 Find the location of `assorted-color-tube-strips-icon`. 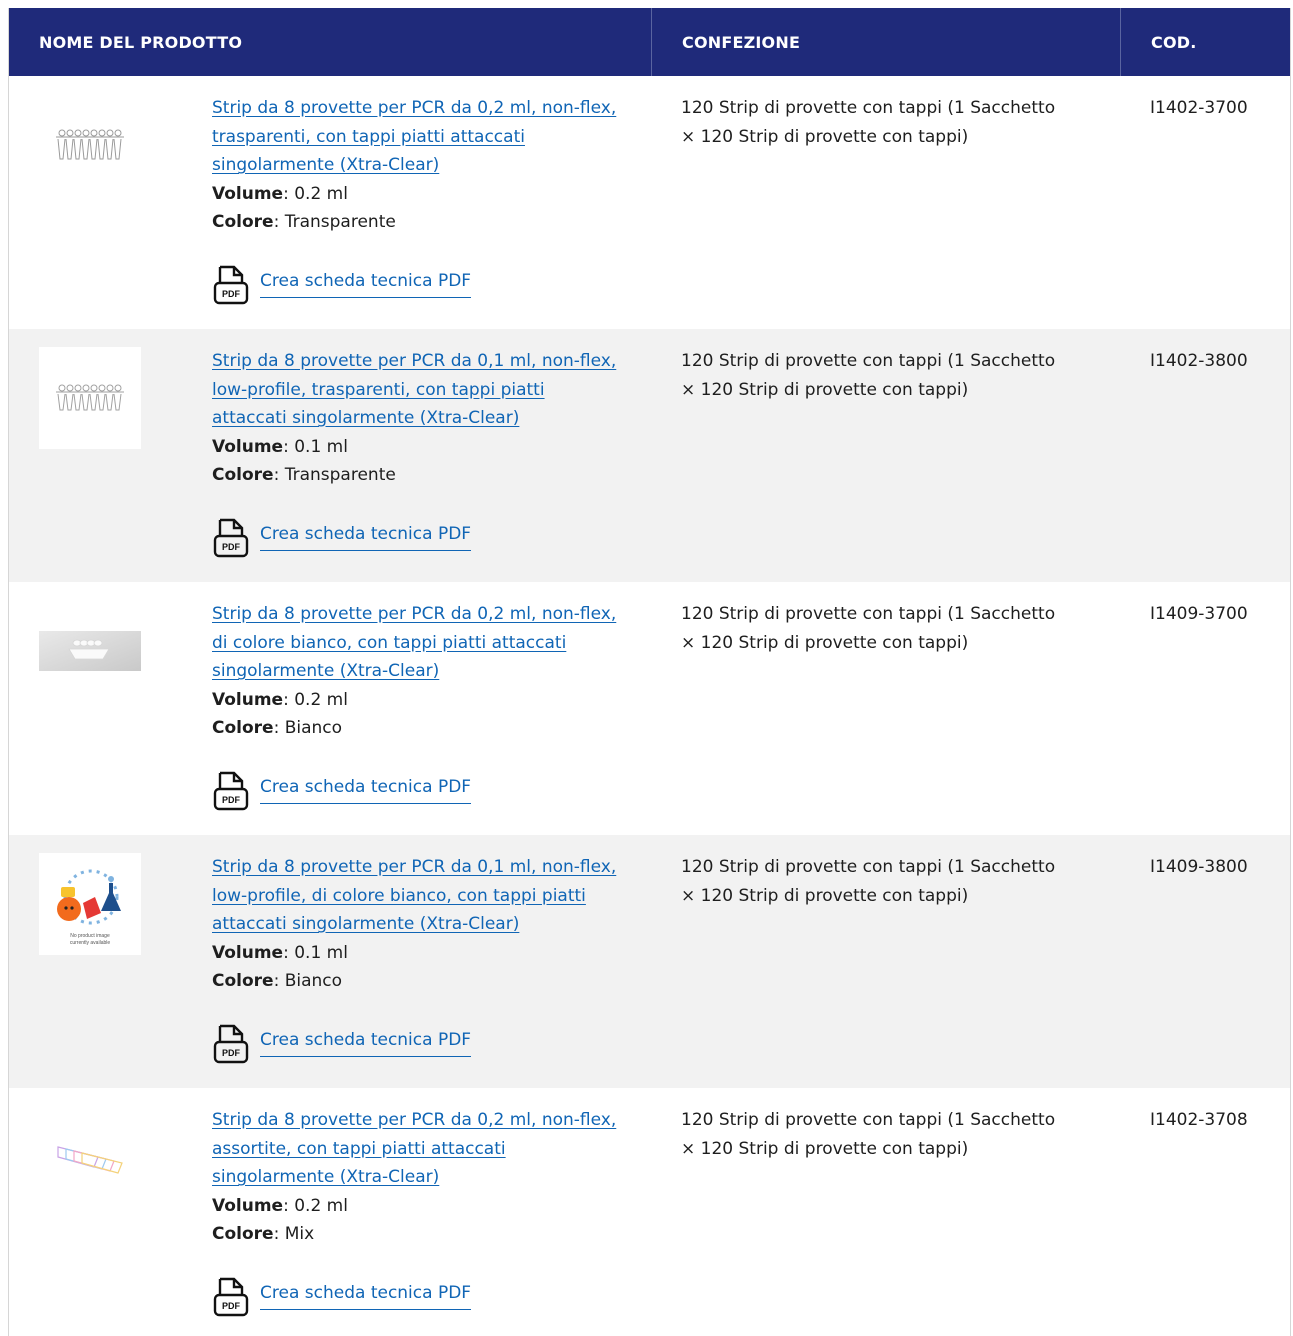

assorted-color-tube-strips-icon is located at coordinates (90, 1160).